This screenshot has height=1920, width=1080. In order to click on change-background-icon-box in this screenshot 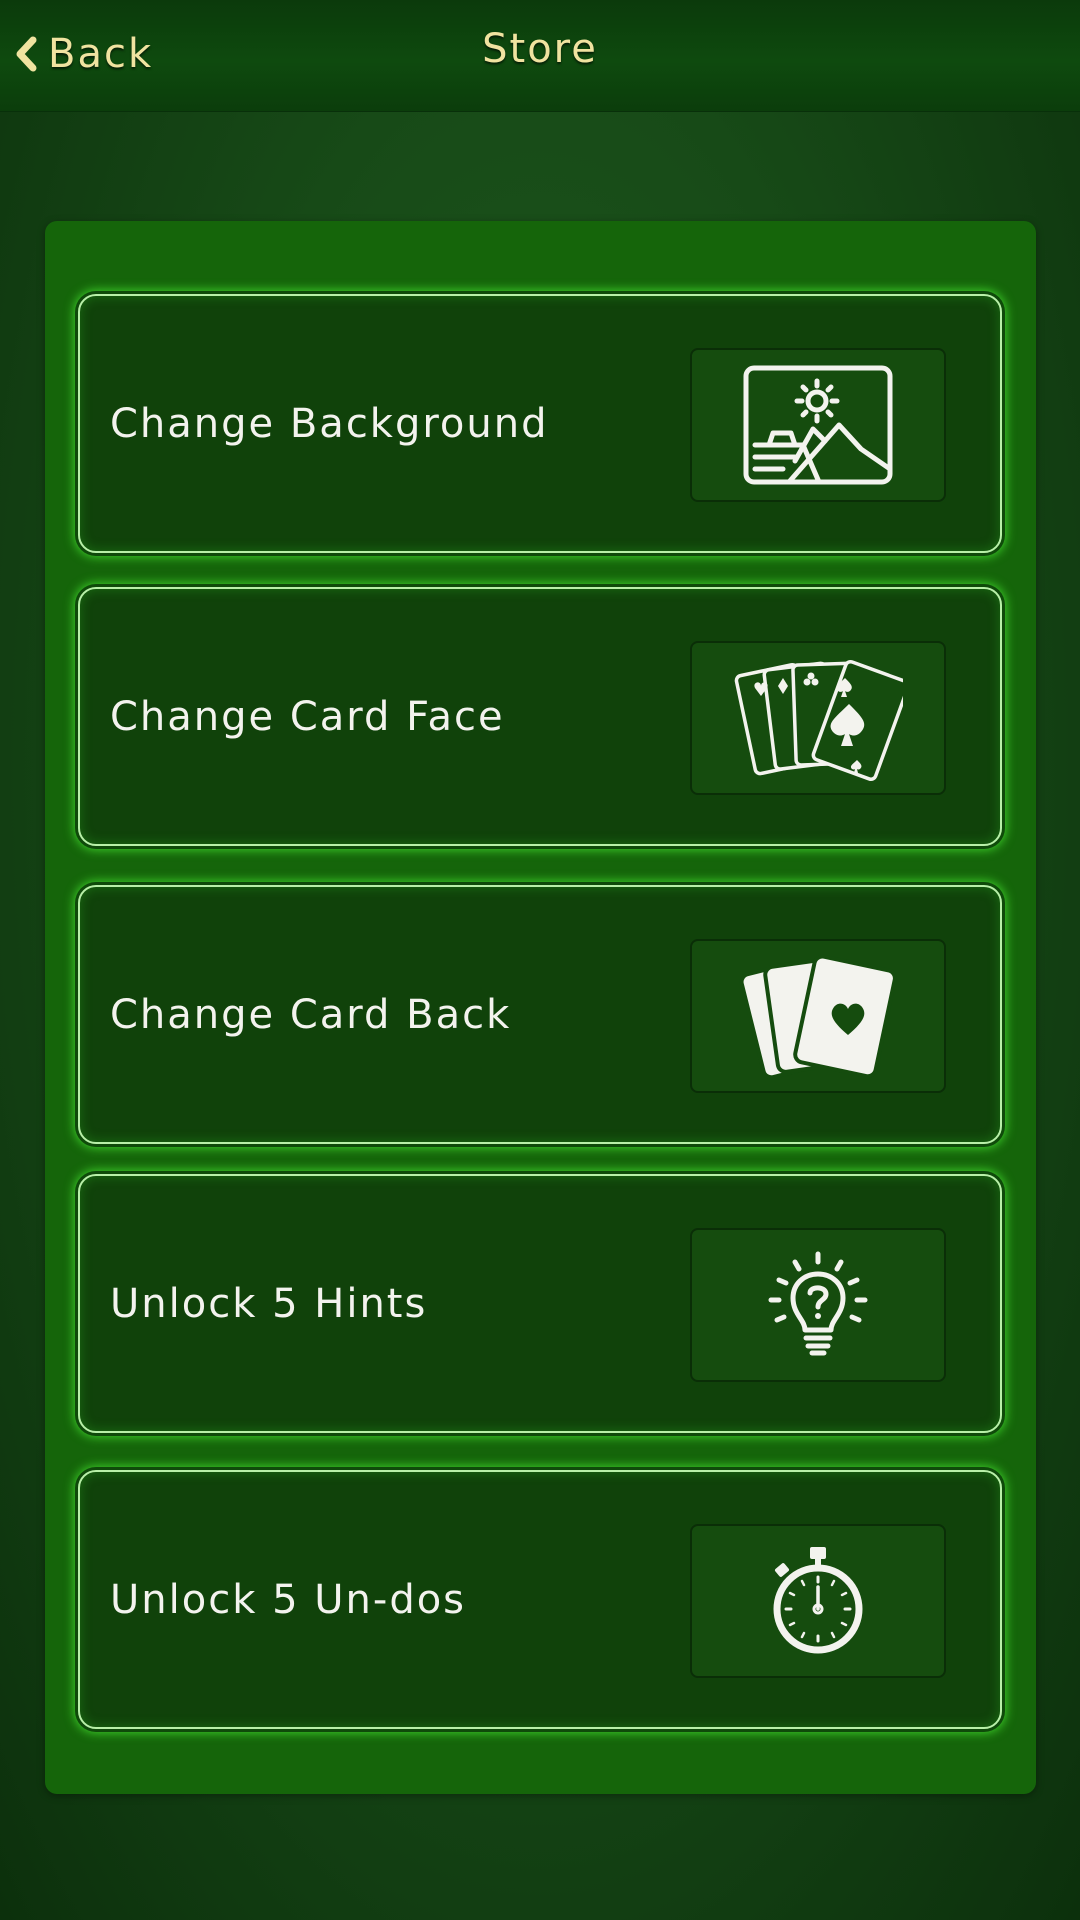, I will do `click(818, 425)`.